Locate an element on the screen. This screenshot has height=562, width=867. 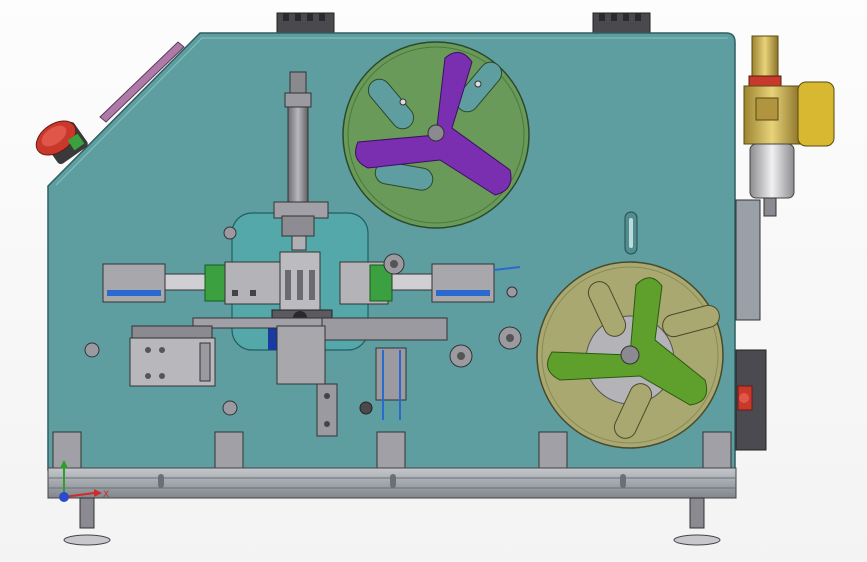
base-rail is located at coordinates (392, 483).